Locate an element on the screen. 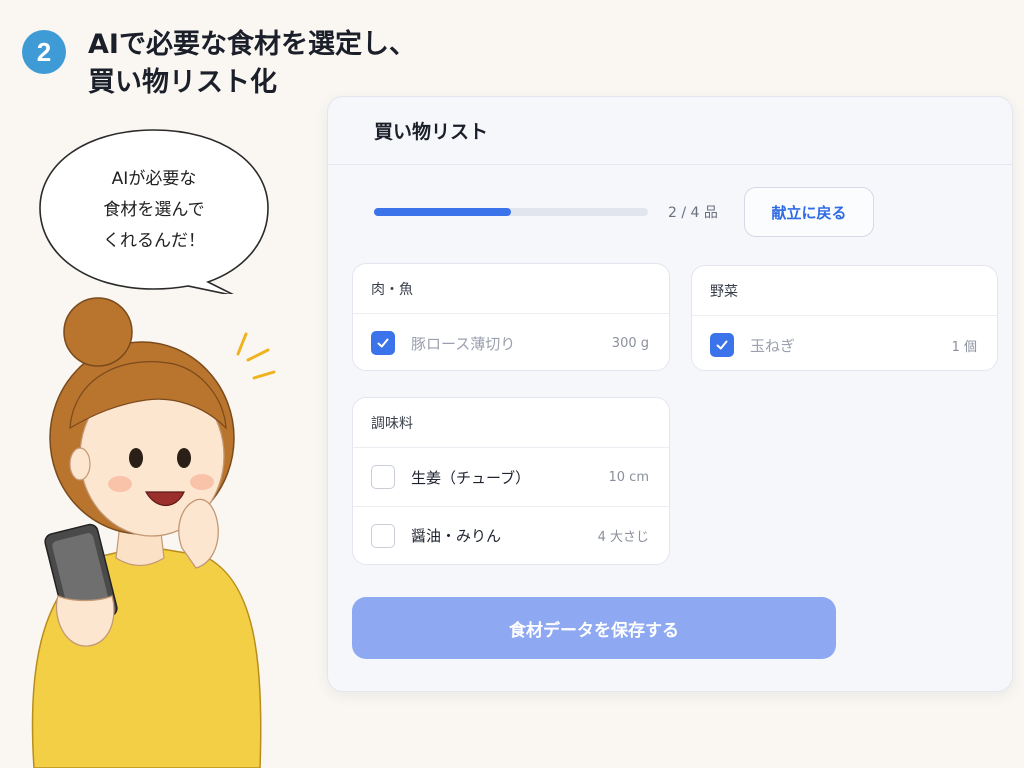 This screenshot has width=1024, height=768. progress-bar-fill is located at coordinates (442, 212).